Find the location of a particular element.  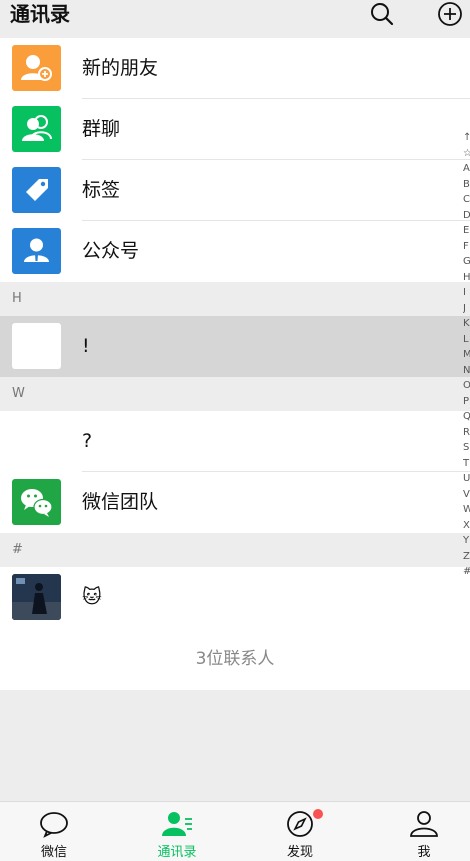

contact-name: 🐱 is located at coordinates (92, 597).